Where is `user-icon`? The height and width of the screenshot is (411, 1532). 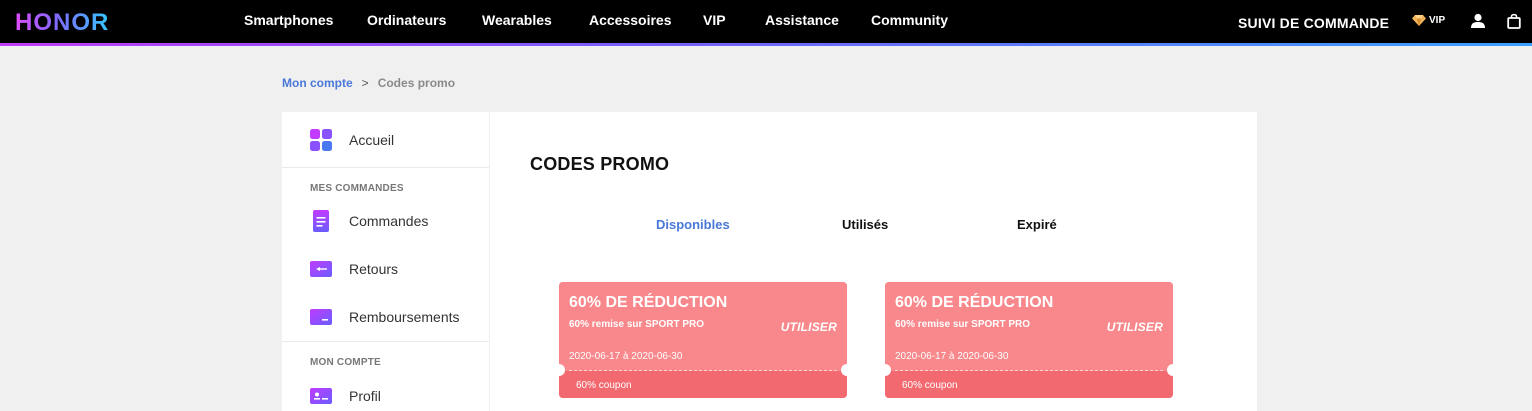 user-icon is located at coordinates (1478, 21).